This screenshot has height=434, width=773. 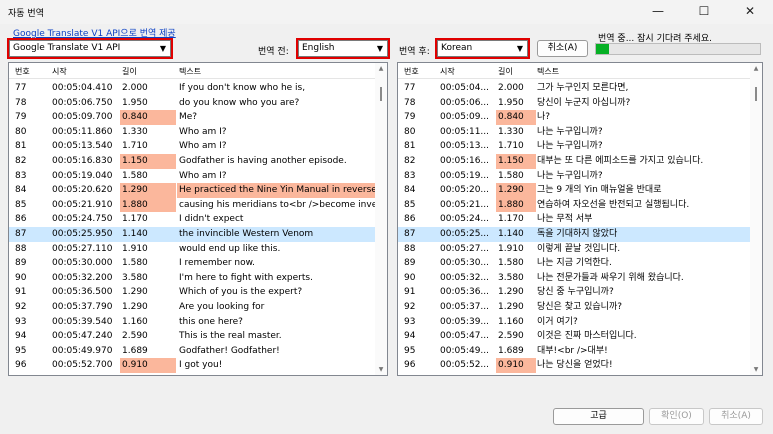 What do you see at coordinates (82, 102) in the screenshot?
I see `row-start: 00:05:06.750` at bounding box center [82, 102].